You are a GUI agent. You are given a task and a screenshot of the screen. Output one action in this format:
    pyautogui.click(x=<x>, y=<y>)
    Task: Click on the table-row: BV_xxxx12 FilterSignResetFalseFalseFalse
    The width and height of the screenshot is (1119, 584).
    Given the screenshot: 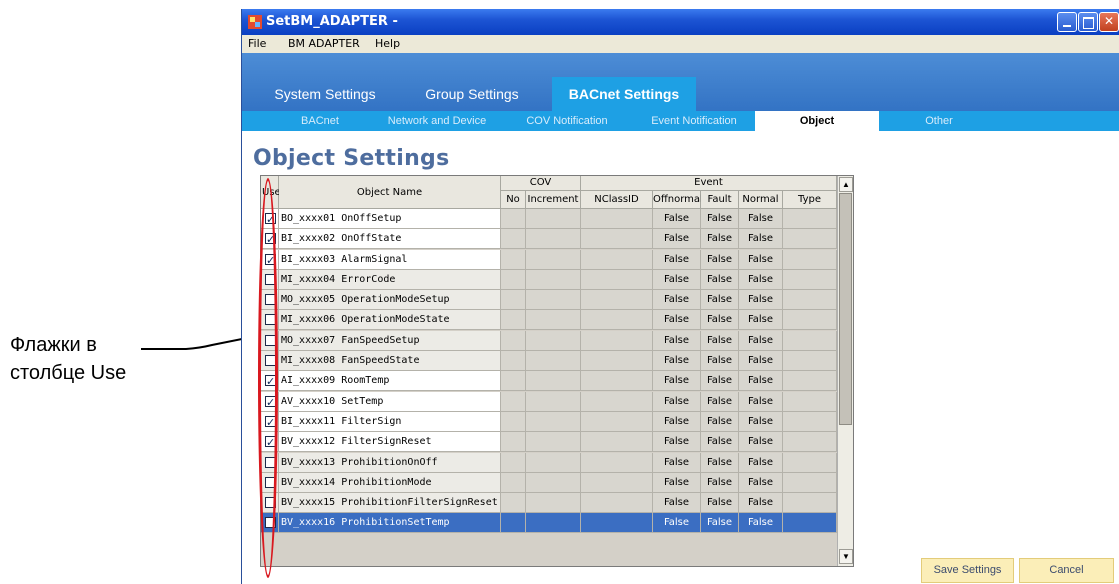 What is the action you would take?
    pyautogui.click(x=549, y=442)
    